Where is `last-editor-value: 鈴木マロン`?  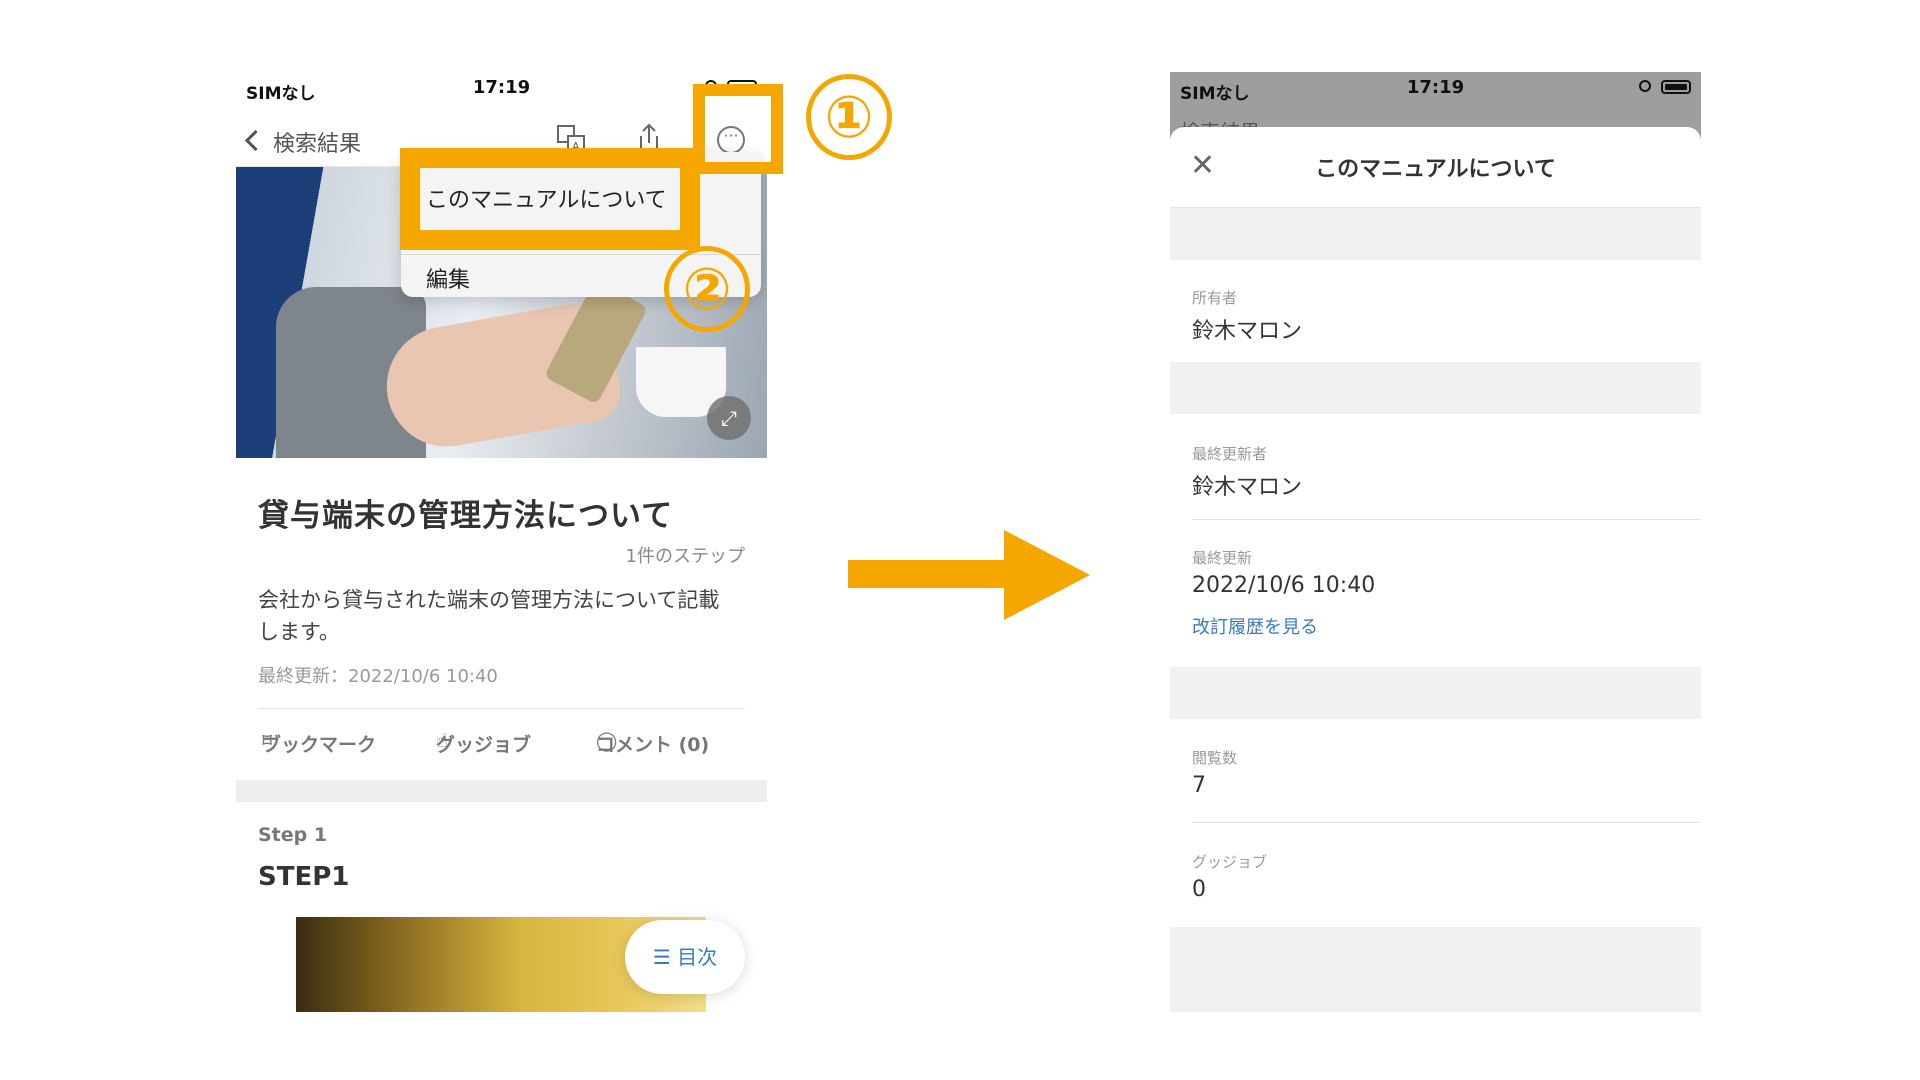 last-editor-value: 鈴木マロン is located at coordinates (1247, 487).